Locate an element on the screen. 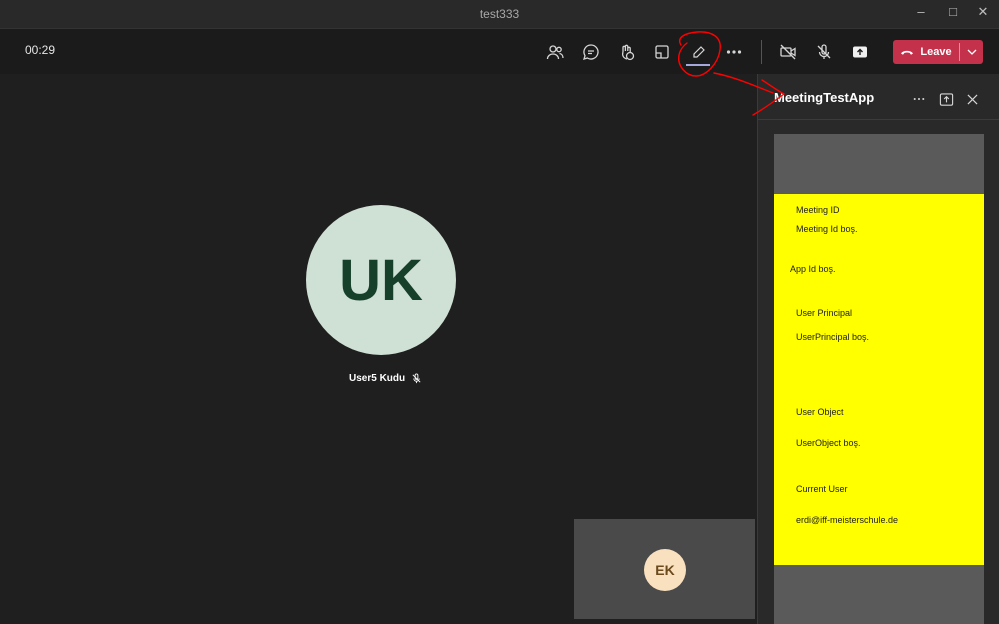  chevron-down-icon is located at coordinates (971, 52).